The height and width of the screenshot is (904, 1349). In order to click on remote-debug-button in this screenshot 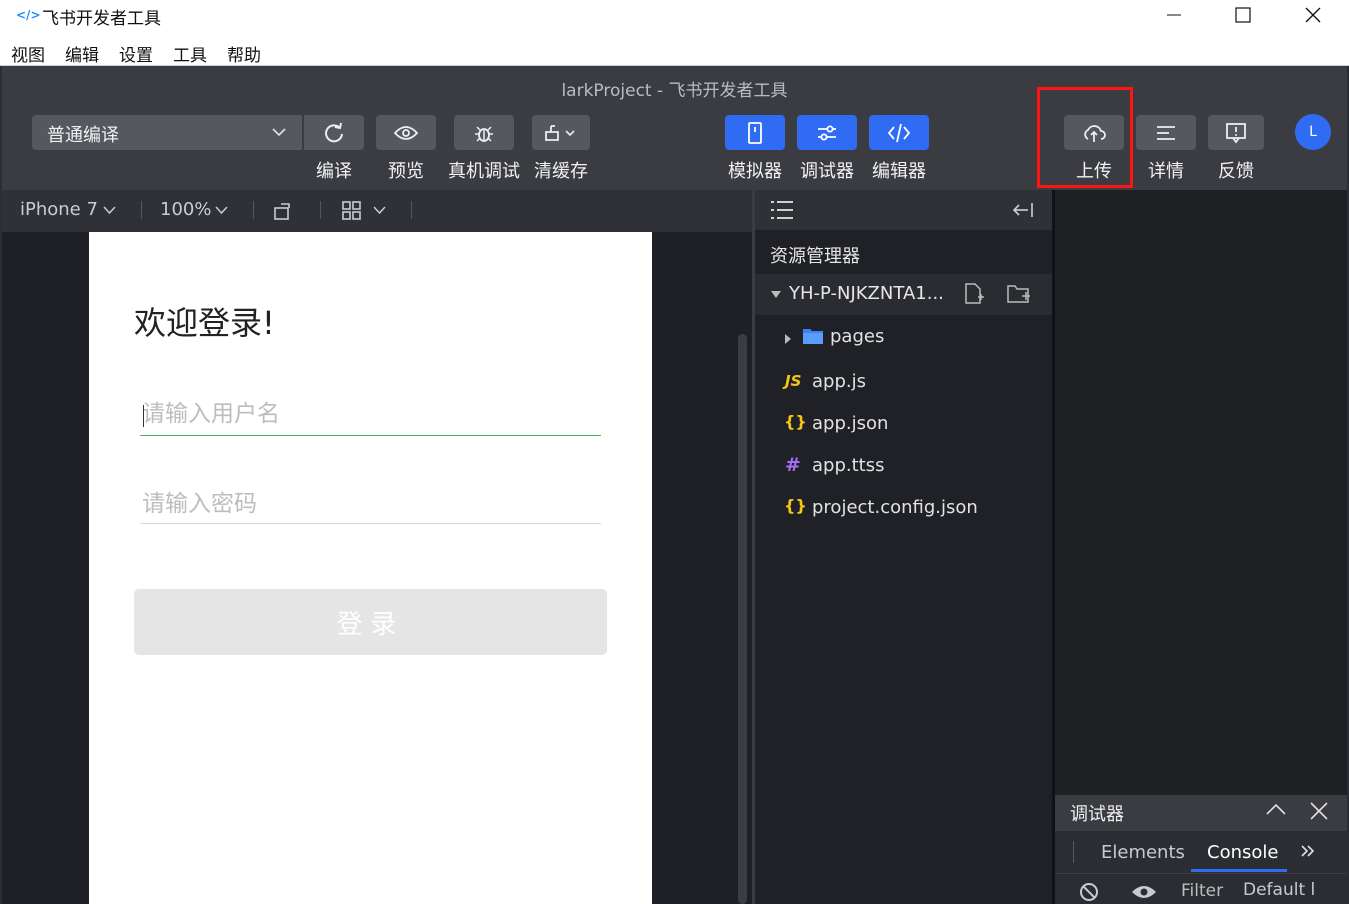, I will do `click(484, 132)`.